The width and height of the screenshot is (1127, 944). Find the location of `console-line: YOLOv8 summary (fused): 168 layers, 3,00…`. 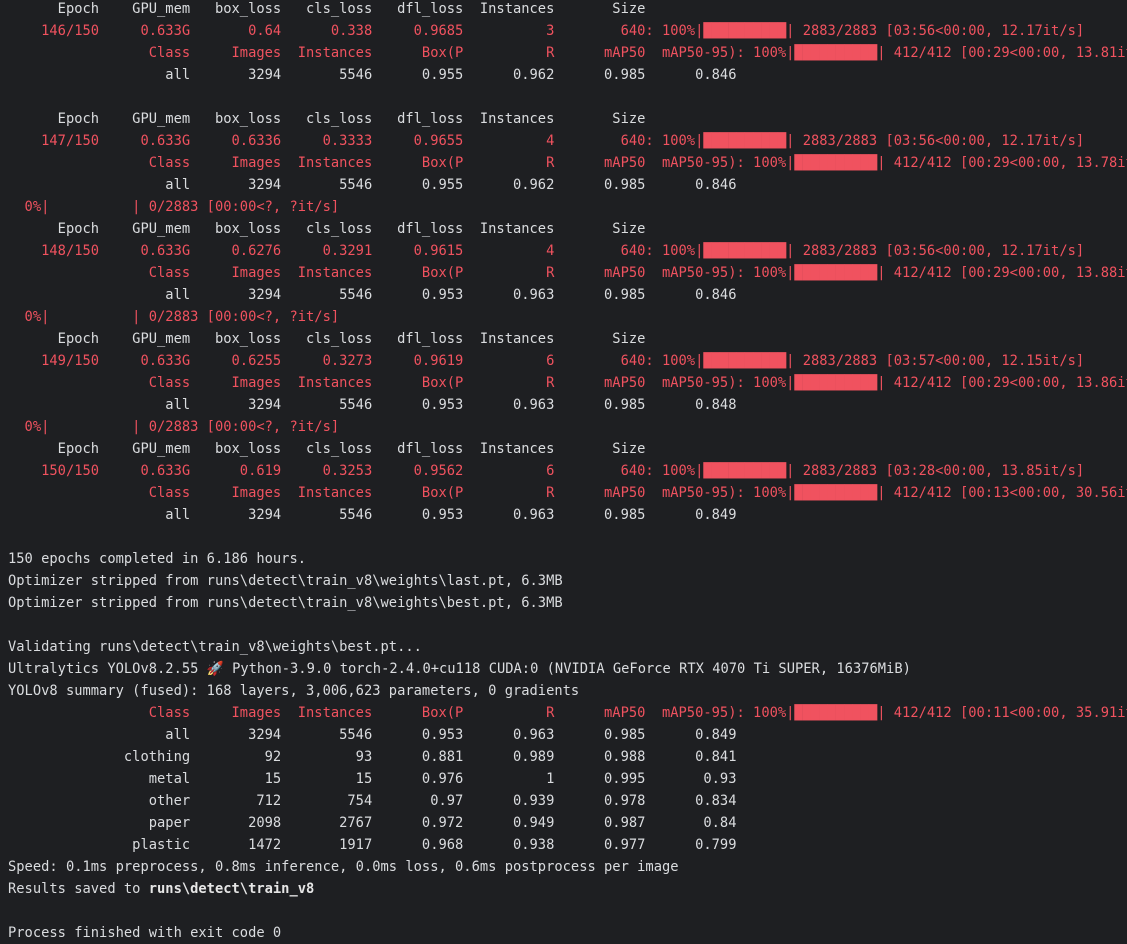

console-line: YOLOv8 summary (fused): 168 layers, 3,00… is located at coordinates (567, 691).